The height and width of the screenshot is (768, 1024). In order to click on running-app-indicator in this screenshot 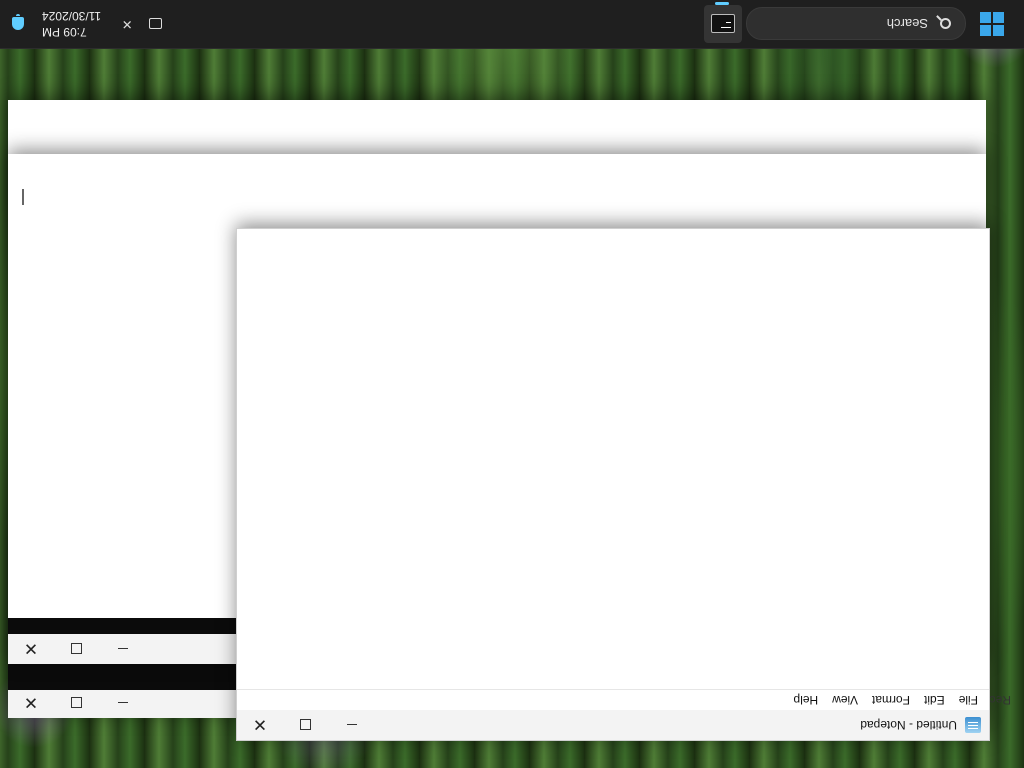, I will do `click(722, 3)`.